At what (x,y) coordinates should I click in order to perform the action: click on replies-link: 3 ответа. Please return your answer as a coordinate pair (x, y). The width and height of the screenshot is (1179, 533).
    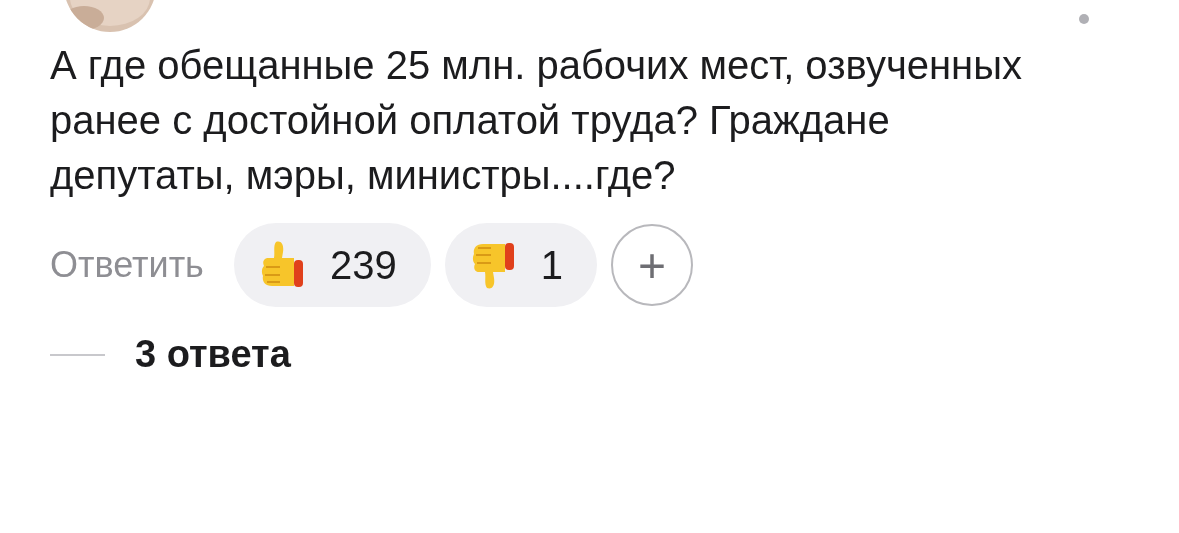
    Looking at the image, I should click on (213, 354).